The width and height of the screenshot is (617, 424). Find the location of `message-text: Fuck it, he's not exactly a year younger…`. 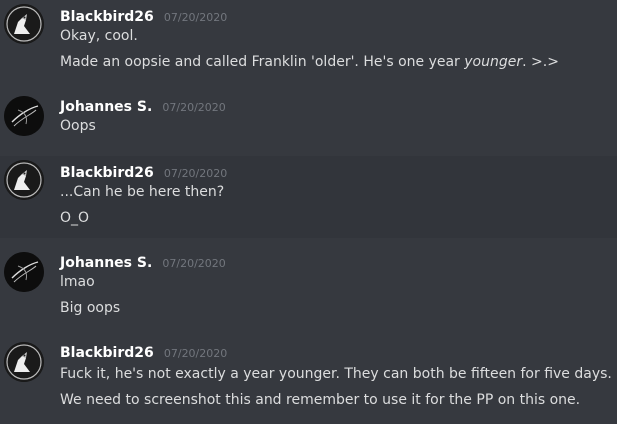

message-text: Fuck it, he's not exactly a year younger… is located at coordinates (336, 374).